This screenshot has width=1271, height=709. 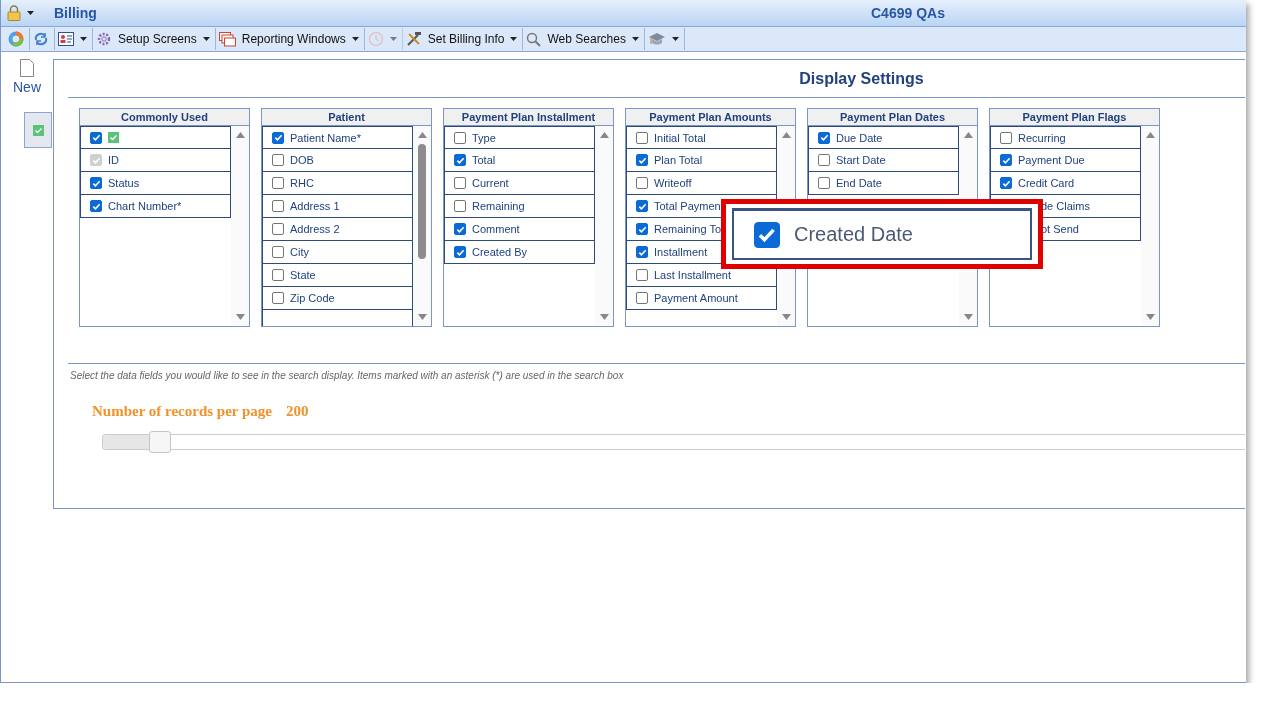 What do you see at coordinates (27, 77) in the screenshot?
I see `new-button: New` at bounding box center [27, 77].